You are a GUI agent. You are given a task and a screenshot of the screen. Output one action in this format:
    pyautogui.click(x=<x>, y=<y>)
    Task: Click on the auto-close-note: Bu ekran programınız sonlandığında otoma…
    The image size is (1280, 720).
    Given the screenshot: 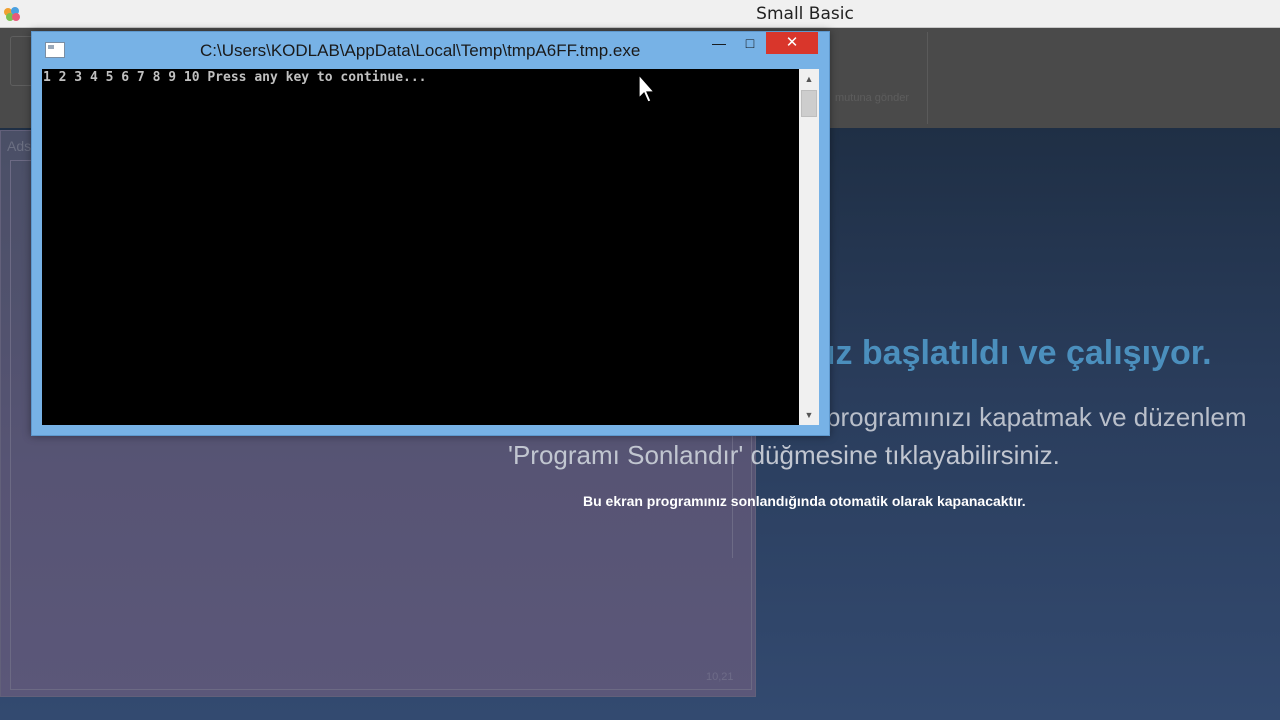 What is the action you would take?
    pyautogui.click(x=804, y=501)
    